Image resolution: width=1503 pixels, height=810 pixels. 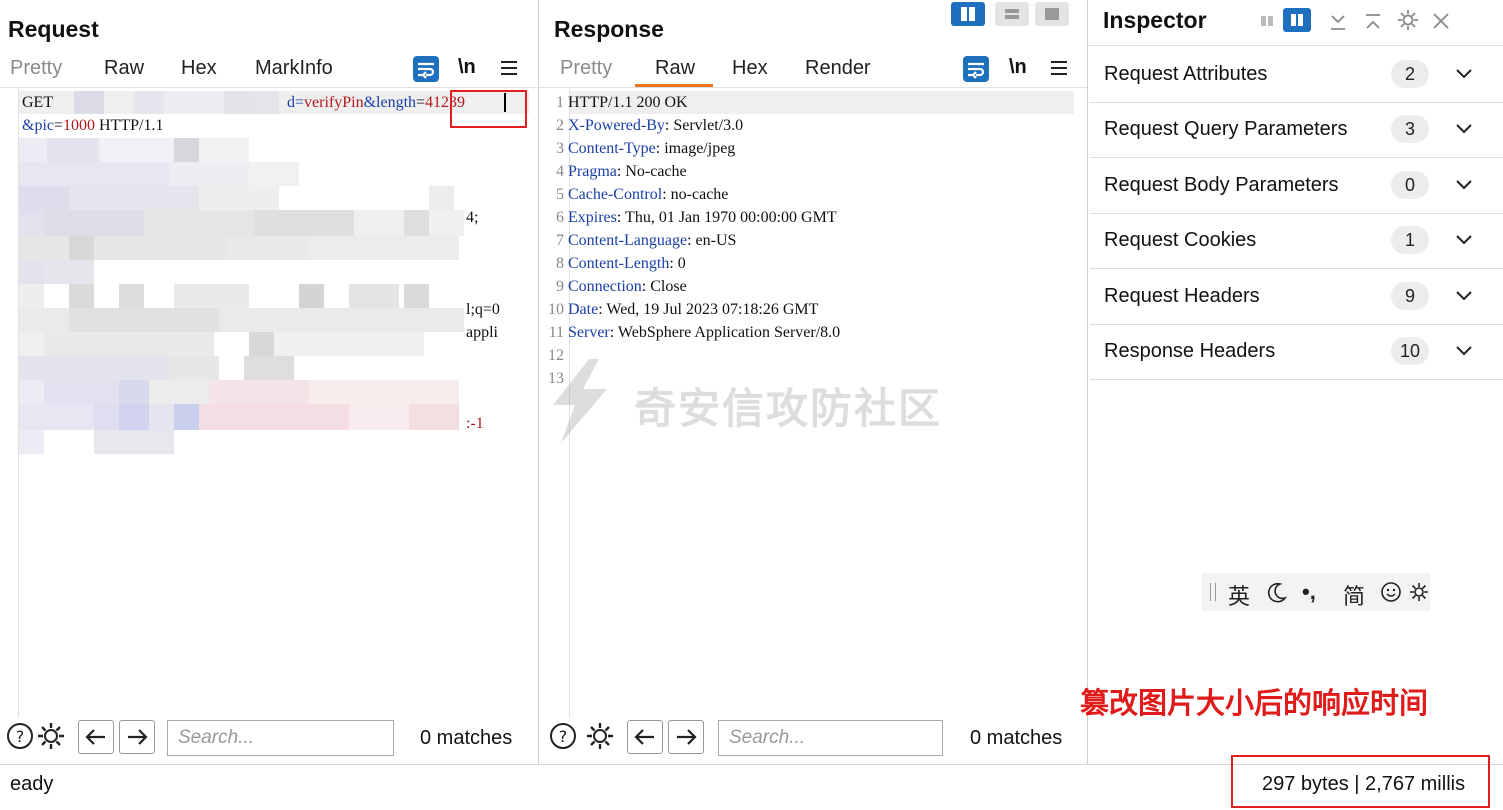 What do you see at coordinates (482, 332) in the screenshot?
I see `request-fragment-3: appli` at bounding box center [482, 332].